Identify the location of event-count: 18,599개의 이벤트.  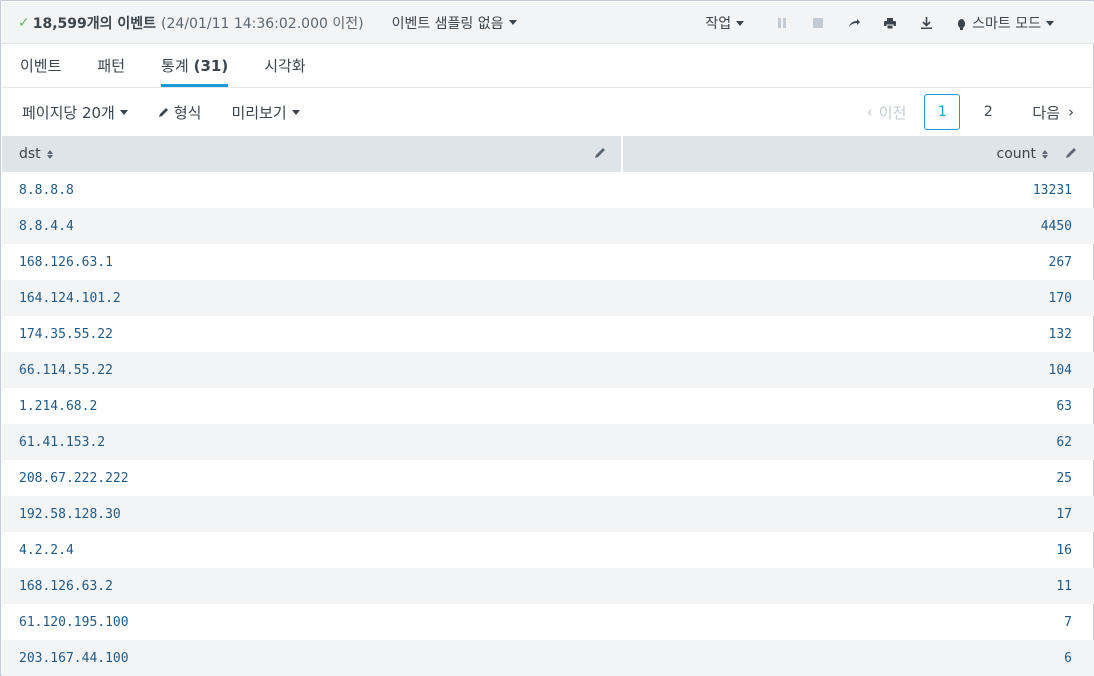
(94, 23).